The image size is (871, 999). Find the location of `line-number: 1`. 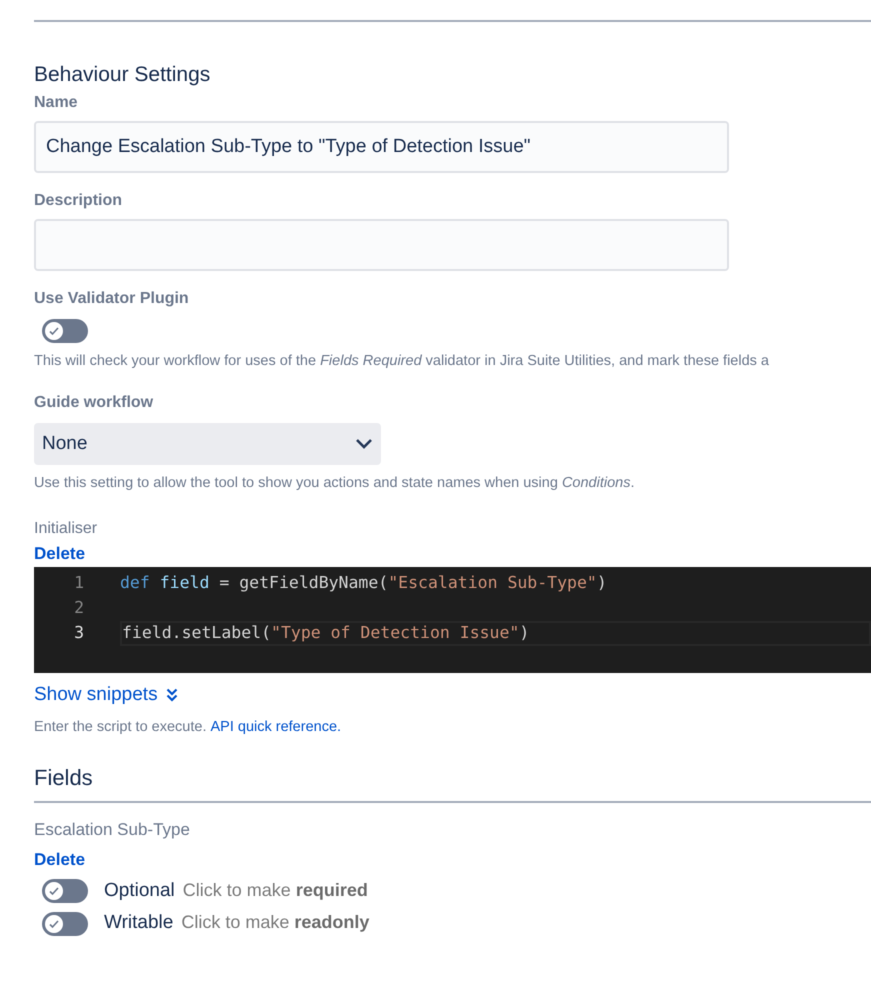

line-number: 1 is located at coordinates (78, 583).